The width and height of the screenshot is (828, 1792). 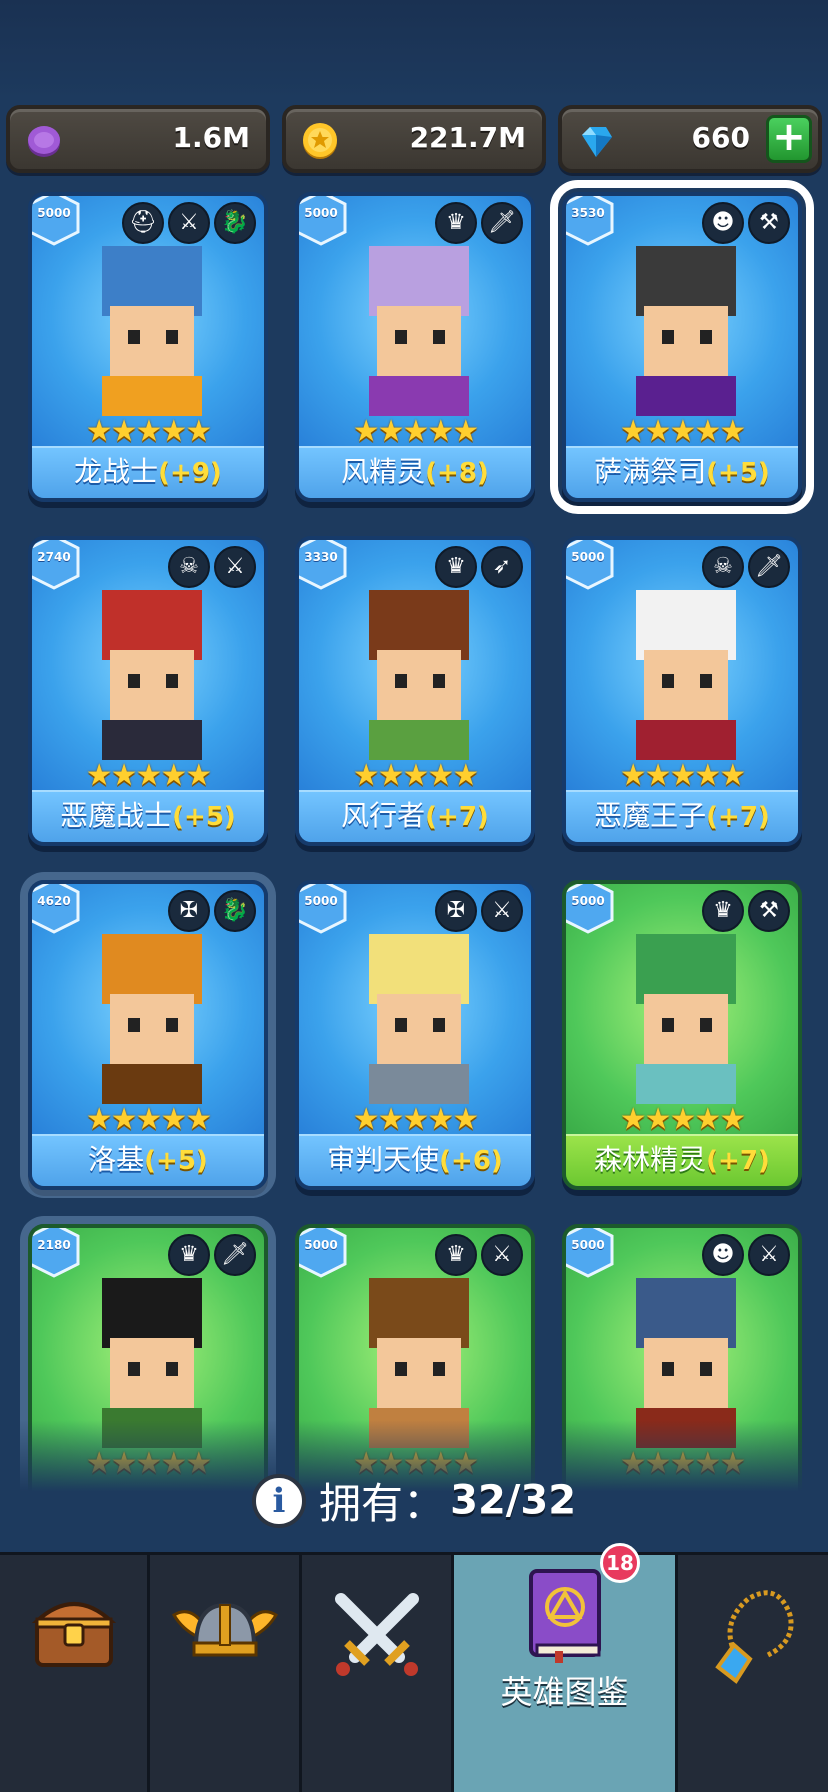 What do you see at coordinates (320, 141) in the screenshot?
I see `gold-coin-icon` at bounding box center [320, 141].